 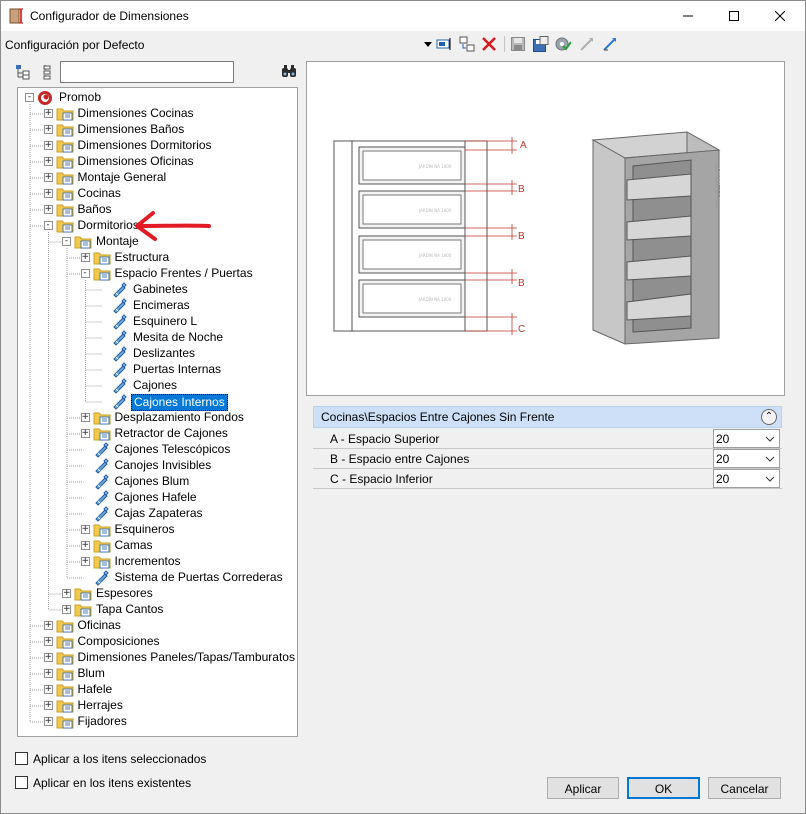 I want to click on expand-tree-icon, so click(x=23, y=72).